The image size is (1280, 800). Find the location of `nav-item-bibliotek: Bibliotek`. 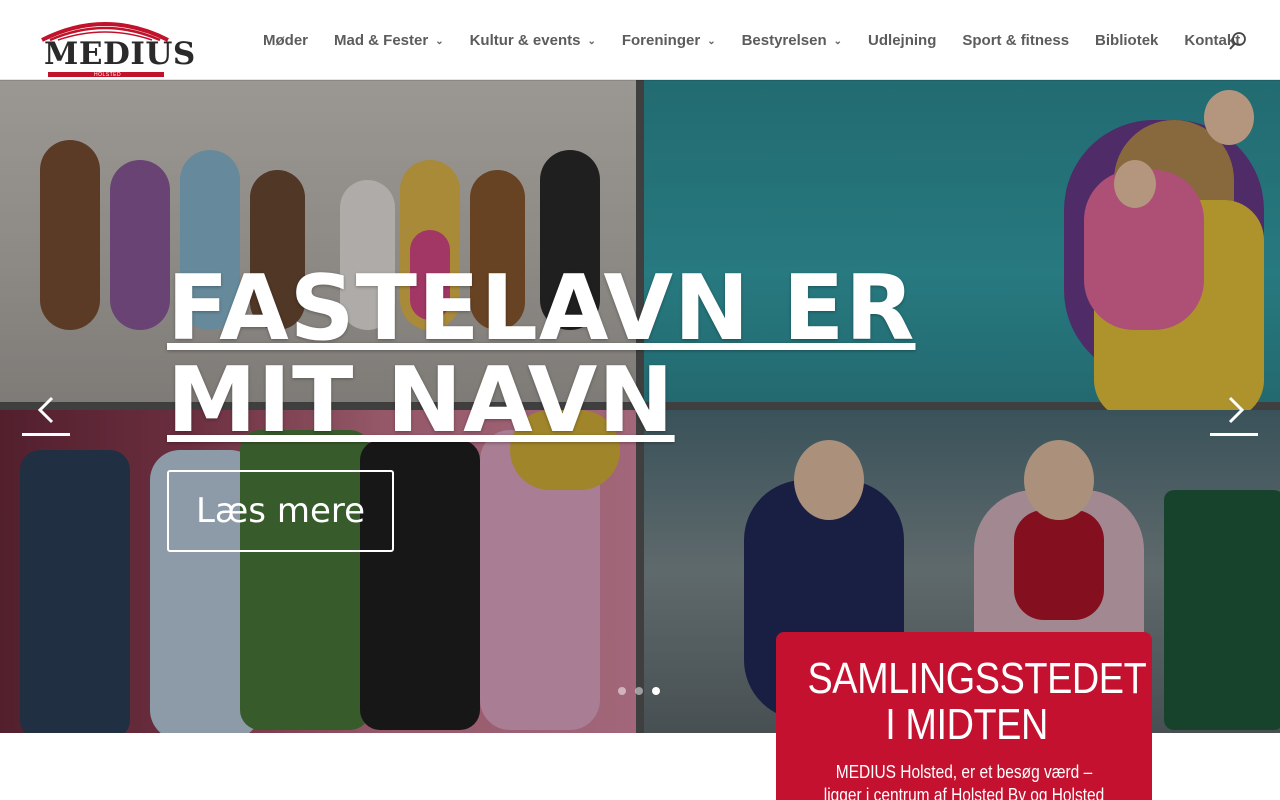

nav-item-bibliotek: Bibliotek is located at coordinates (1126, 40).